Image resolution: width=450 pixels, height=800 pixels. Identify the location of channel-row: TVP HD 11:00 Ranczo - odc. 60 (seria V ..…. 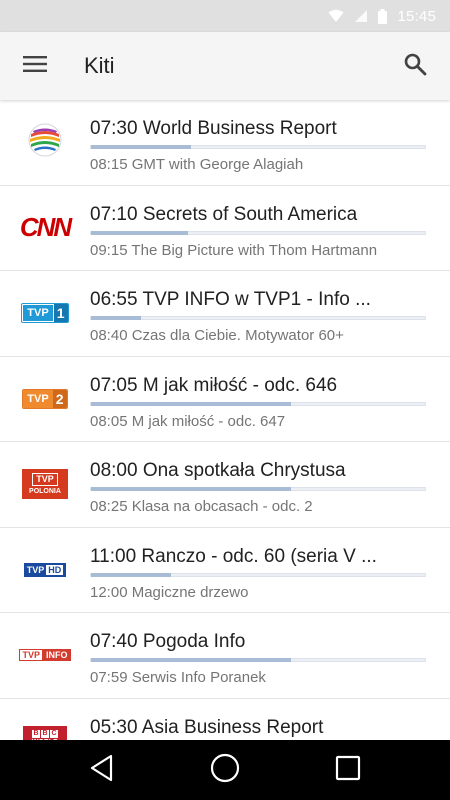
(225, 570).